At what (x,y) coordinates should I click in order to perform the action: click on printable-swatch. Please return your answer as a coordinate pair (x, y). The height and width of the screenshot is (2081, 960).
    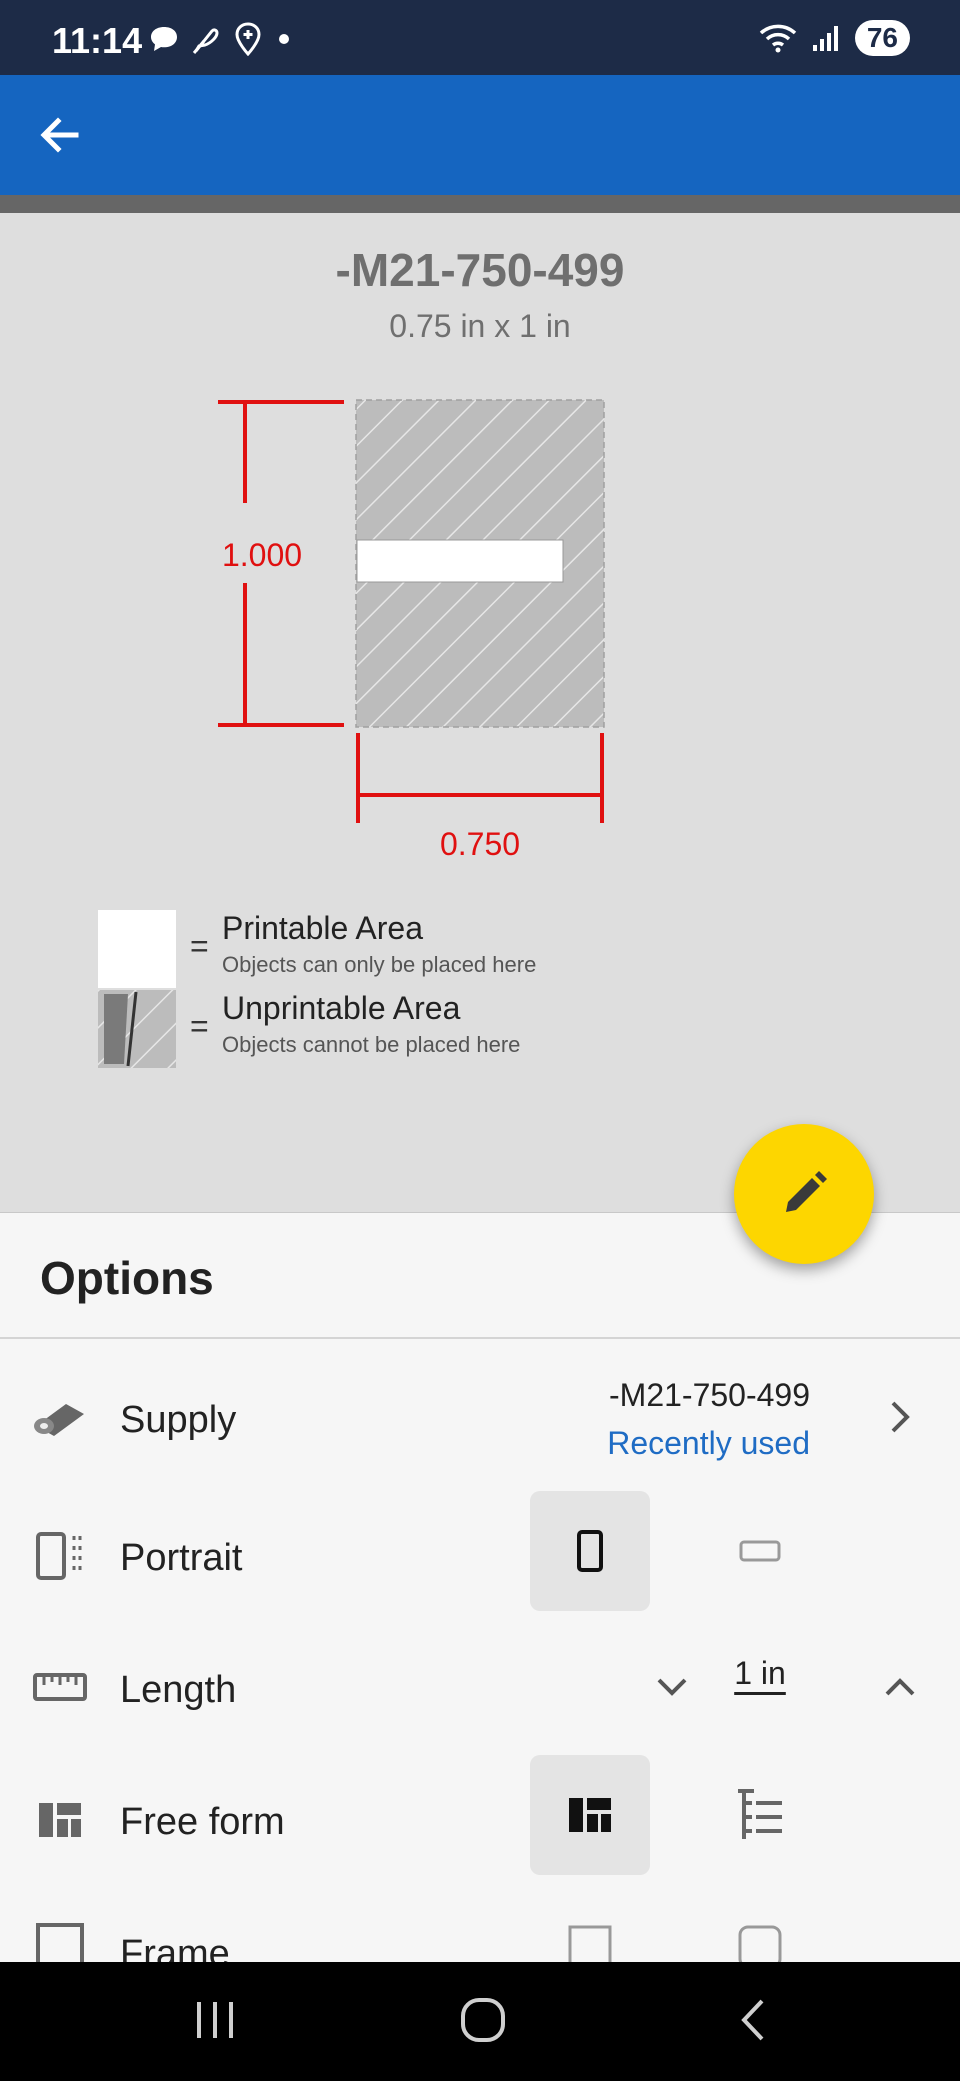
    Looking at the image, I should click on (137, 949).